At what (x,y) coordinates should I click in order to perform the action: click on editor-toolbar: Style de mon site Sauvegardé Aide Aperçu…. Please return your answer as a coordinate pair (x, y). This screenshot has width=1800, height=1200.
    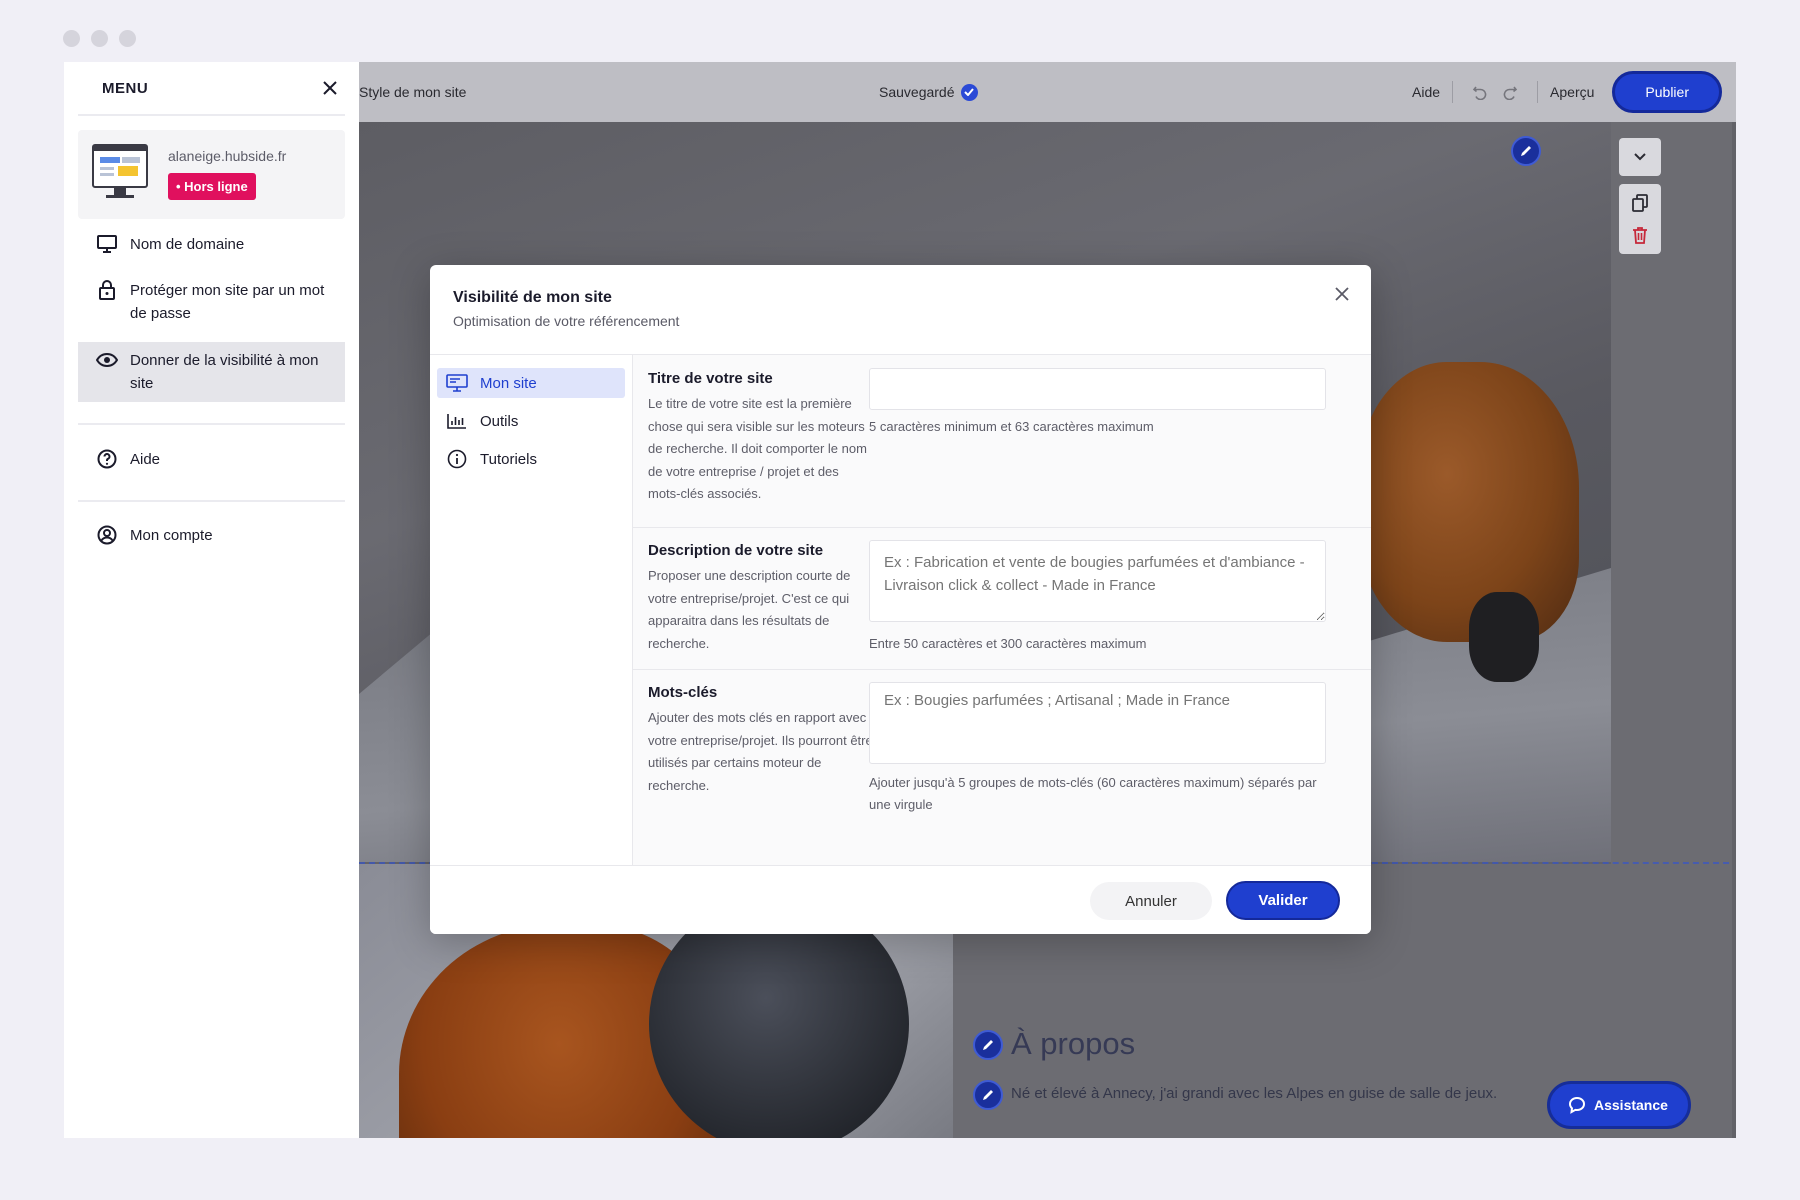
    Looking at the image, I should click on (1047, 92).